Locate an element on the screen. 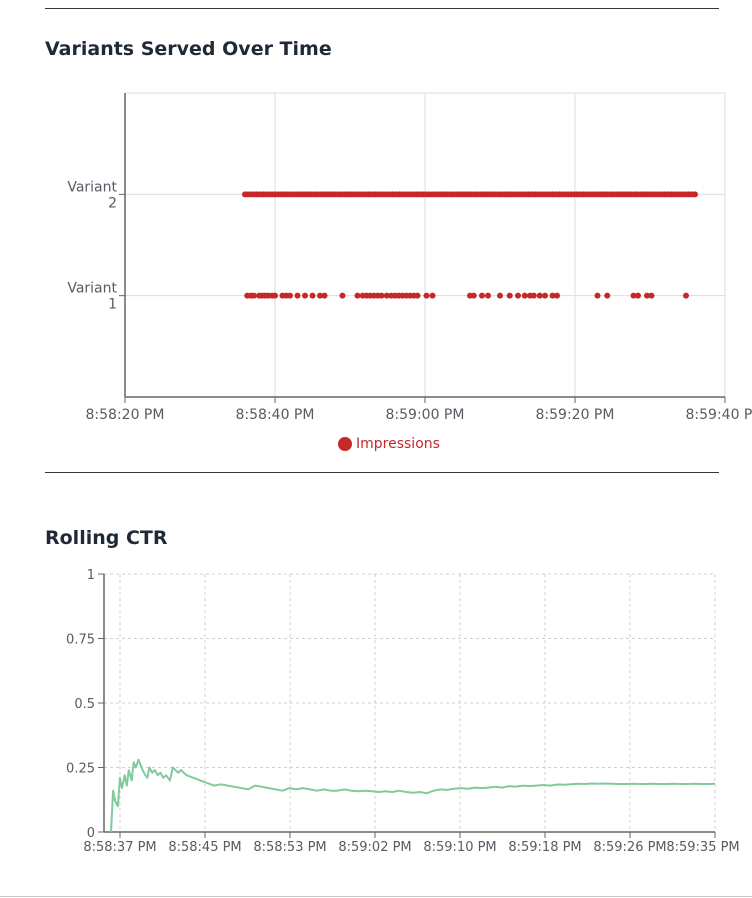 The width and height of the screenshot is (752, 898). bottom-border is located at coordinates (376, 896).